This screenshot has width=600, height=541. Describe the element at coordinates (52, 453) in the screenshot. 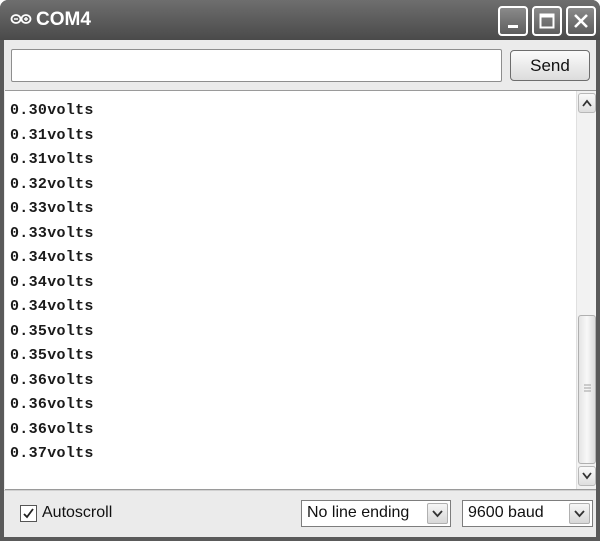

I see `output-line: 0.37volts` at that location.